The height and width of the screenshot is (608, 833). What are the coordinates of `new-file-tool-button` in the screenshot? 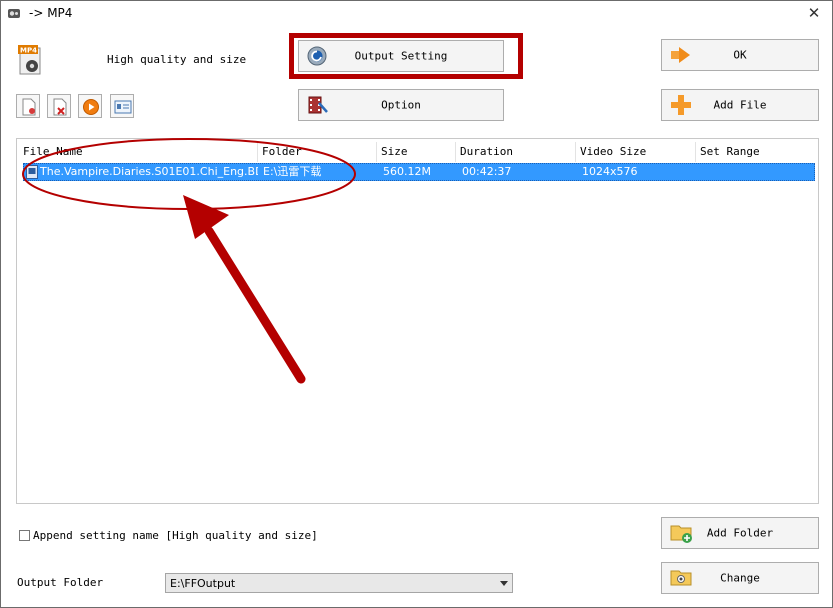 It's located at (28, 106).